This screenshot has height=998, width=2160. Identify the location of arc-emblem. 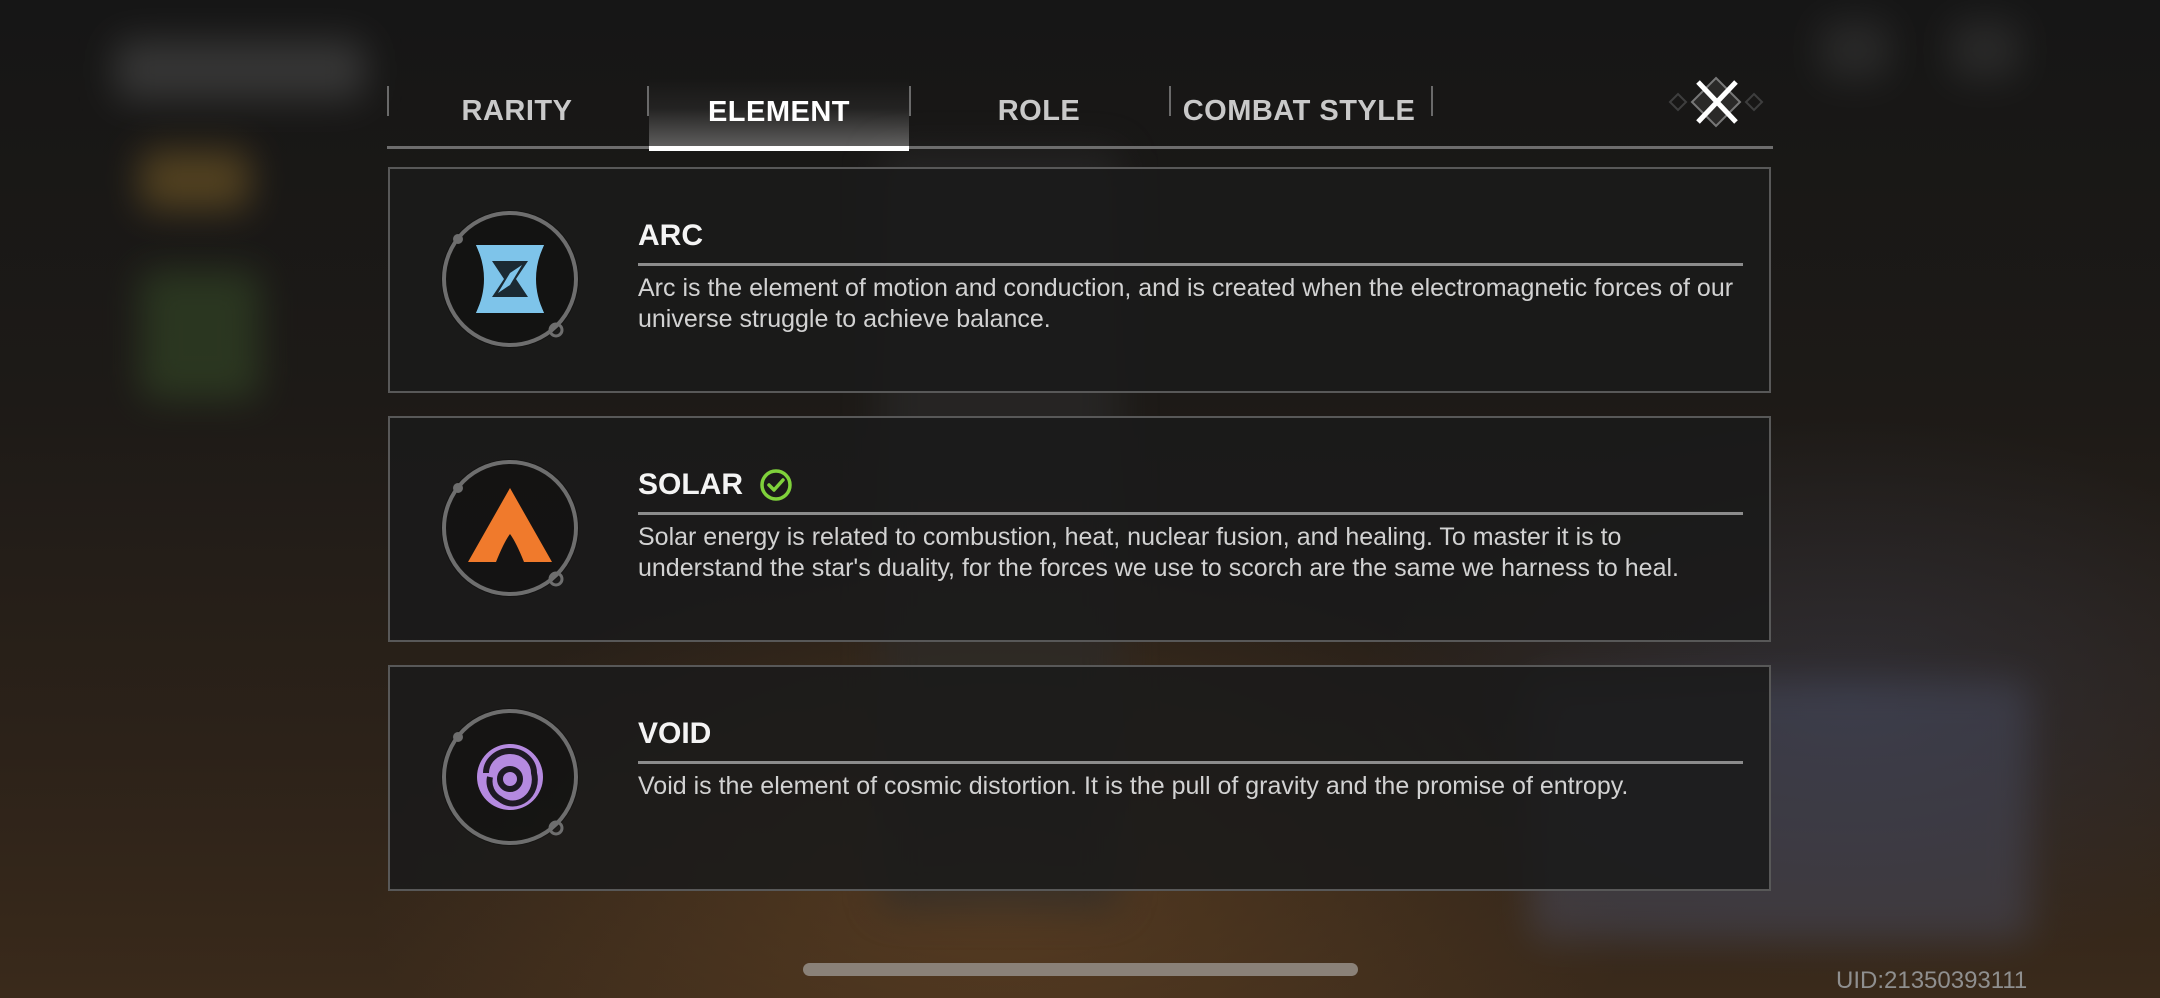
(510, 279).